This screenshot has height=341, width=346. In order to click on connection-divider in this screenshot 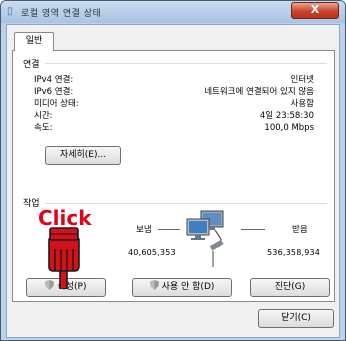, I will do `click(186, 63)`.